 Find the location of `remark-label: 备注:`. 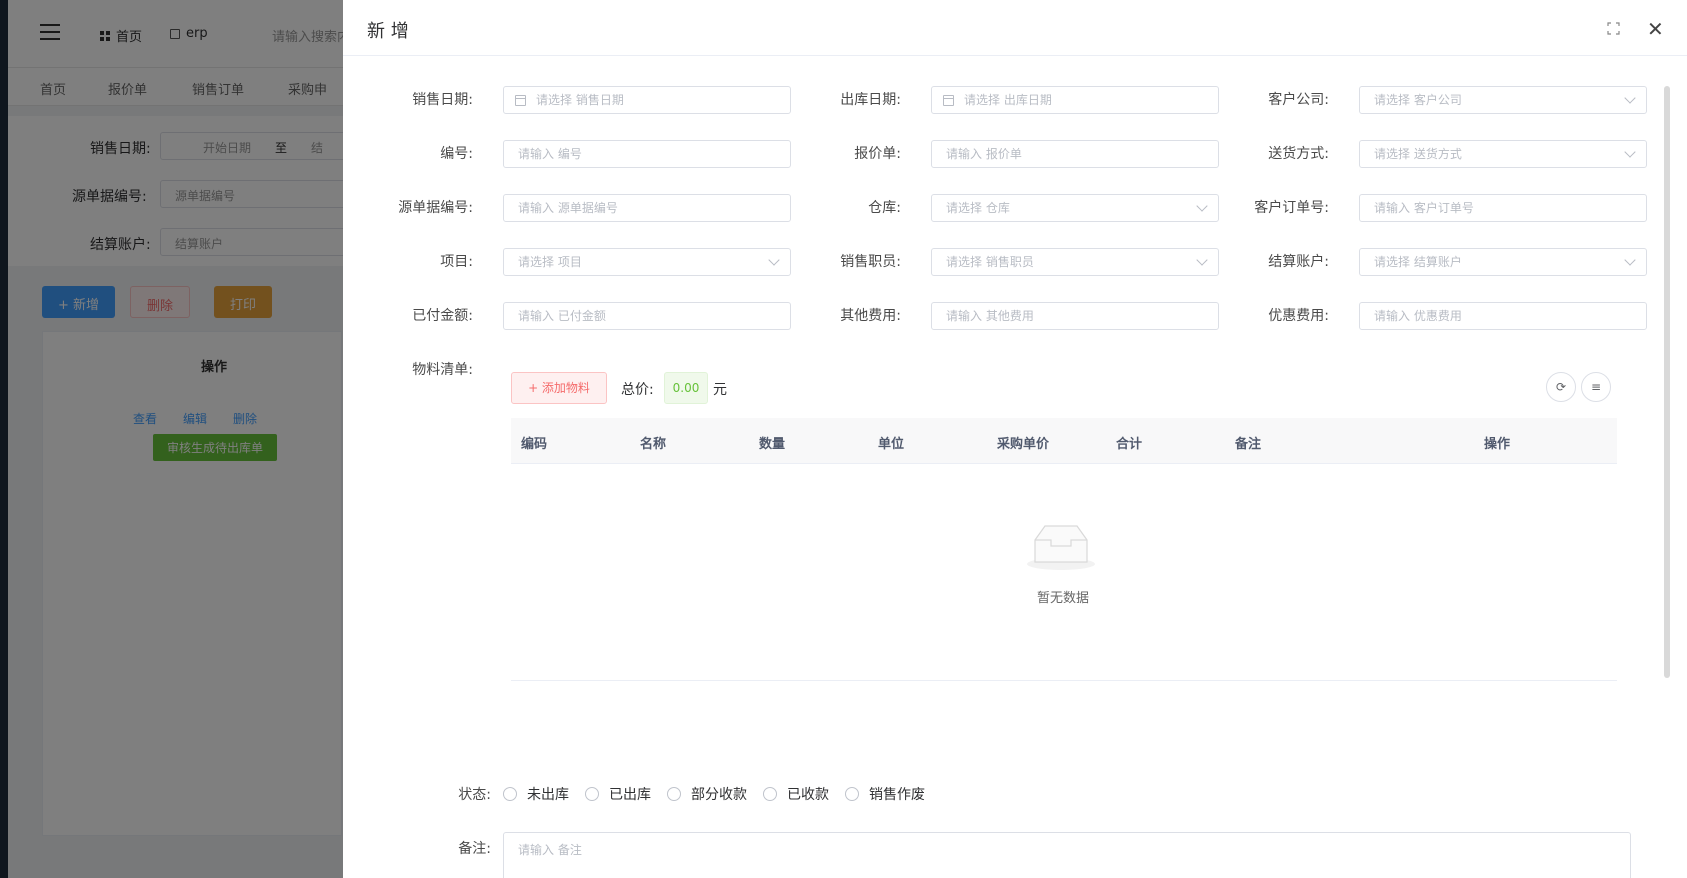

remark-label: 备注: is located at coordinates (474, 849).